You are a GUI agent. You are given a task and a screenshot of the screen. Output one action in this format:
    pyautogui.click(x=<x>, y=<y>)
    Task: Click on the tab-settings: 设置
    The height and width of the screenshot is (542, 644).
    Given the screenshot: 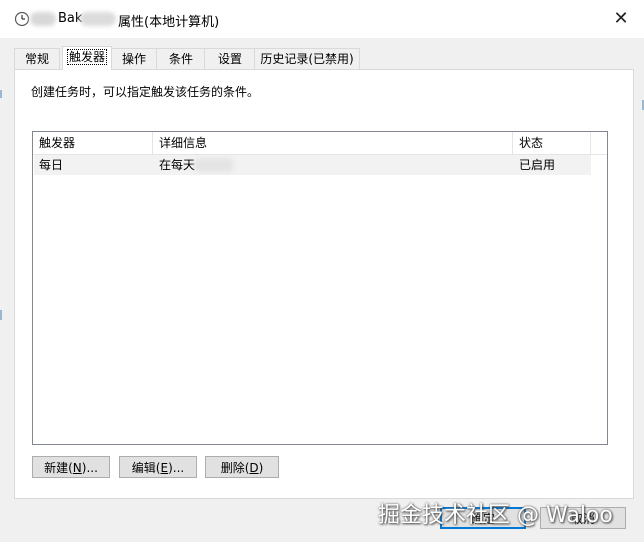 What is the action you would take?
    pyautogui.click(x=230, y=58)
    